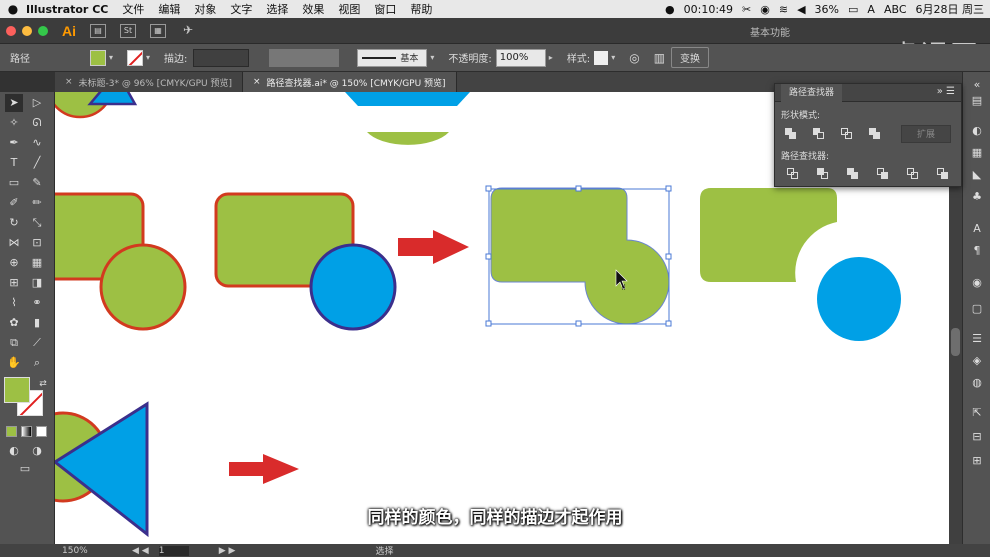 The height and width of the screenshot is (557, 990). I want to click on menu-help: 帮助, so click(421, 9).